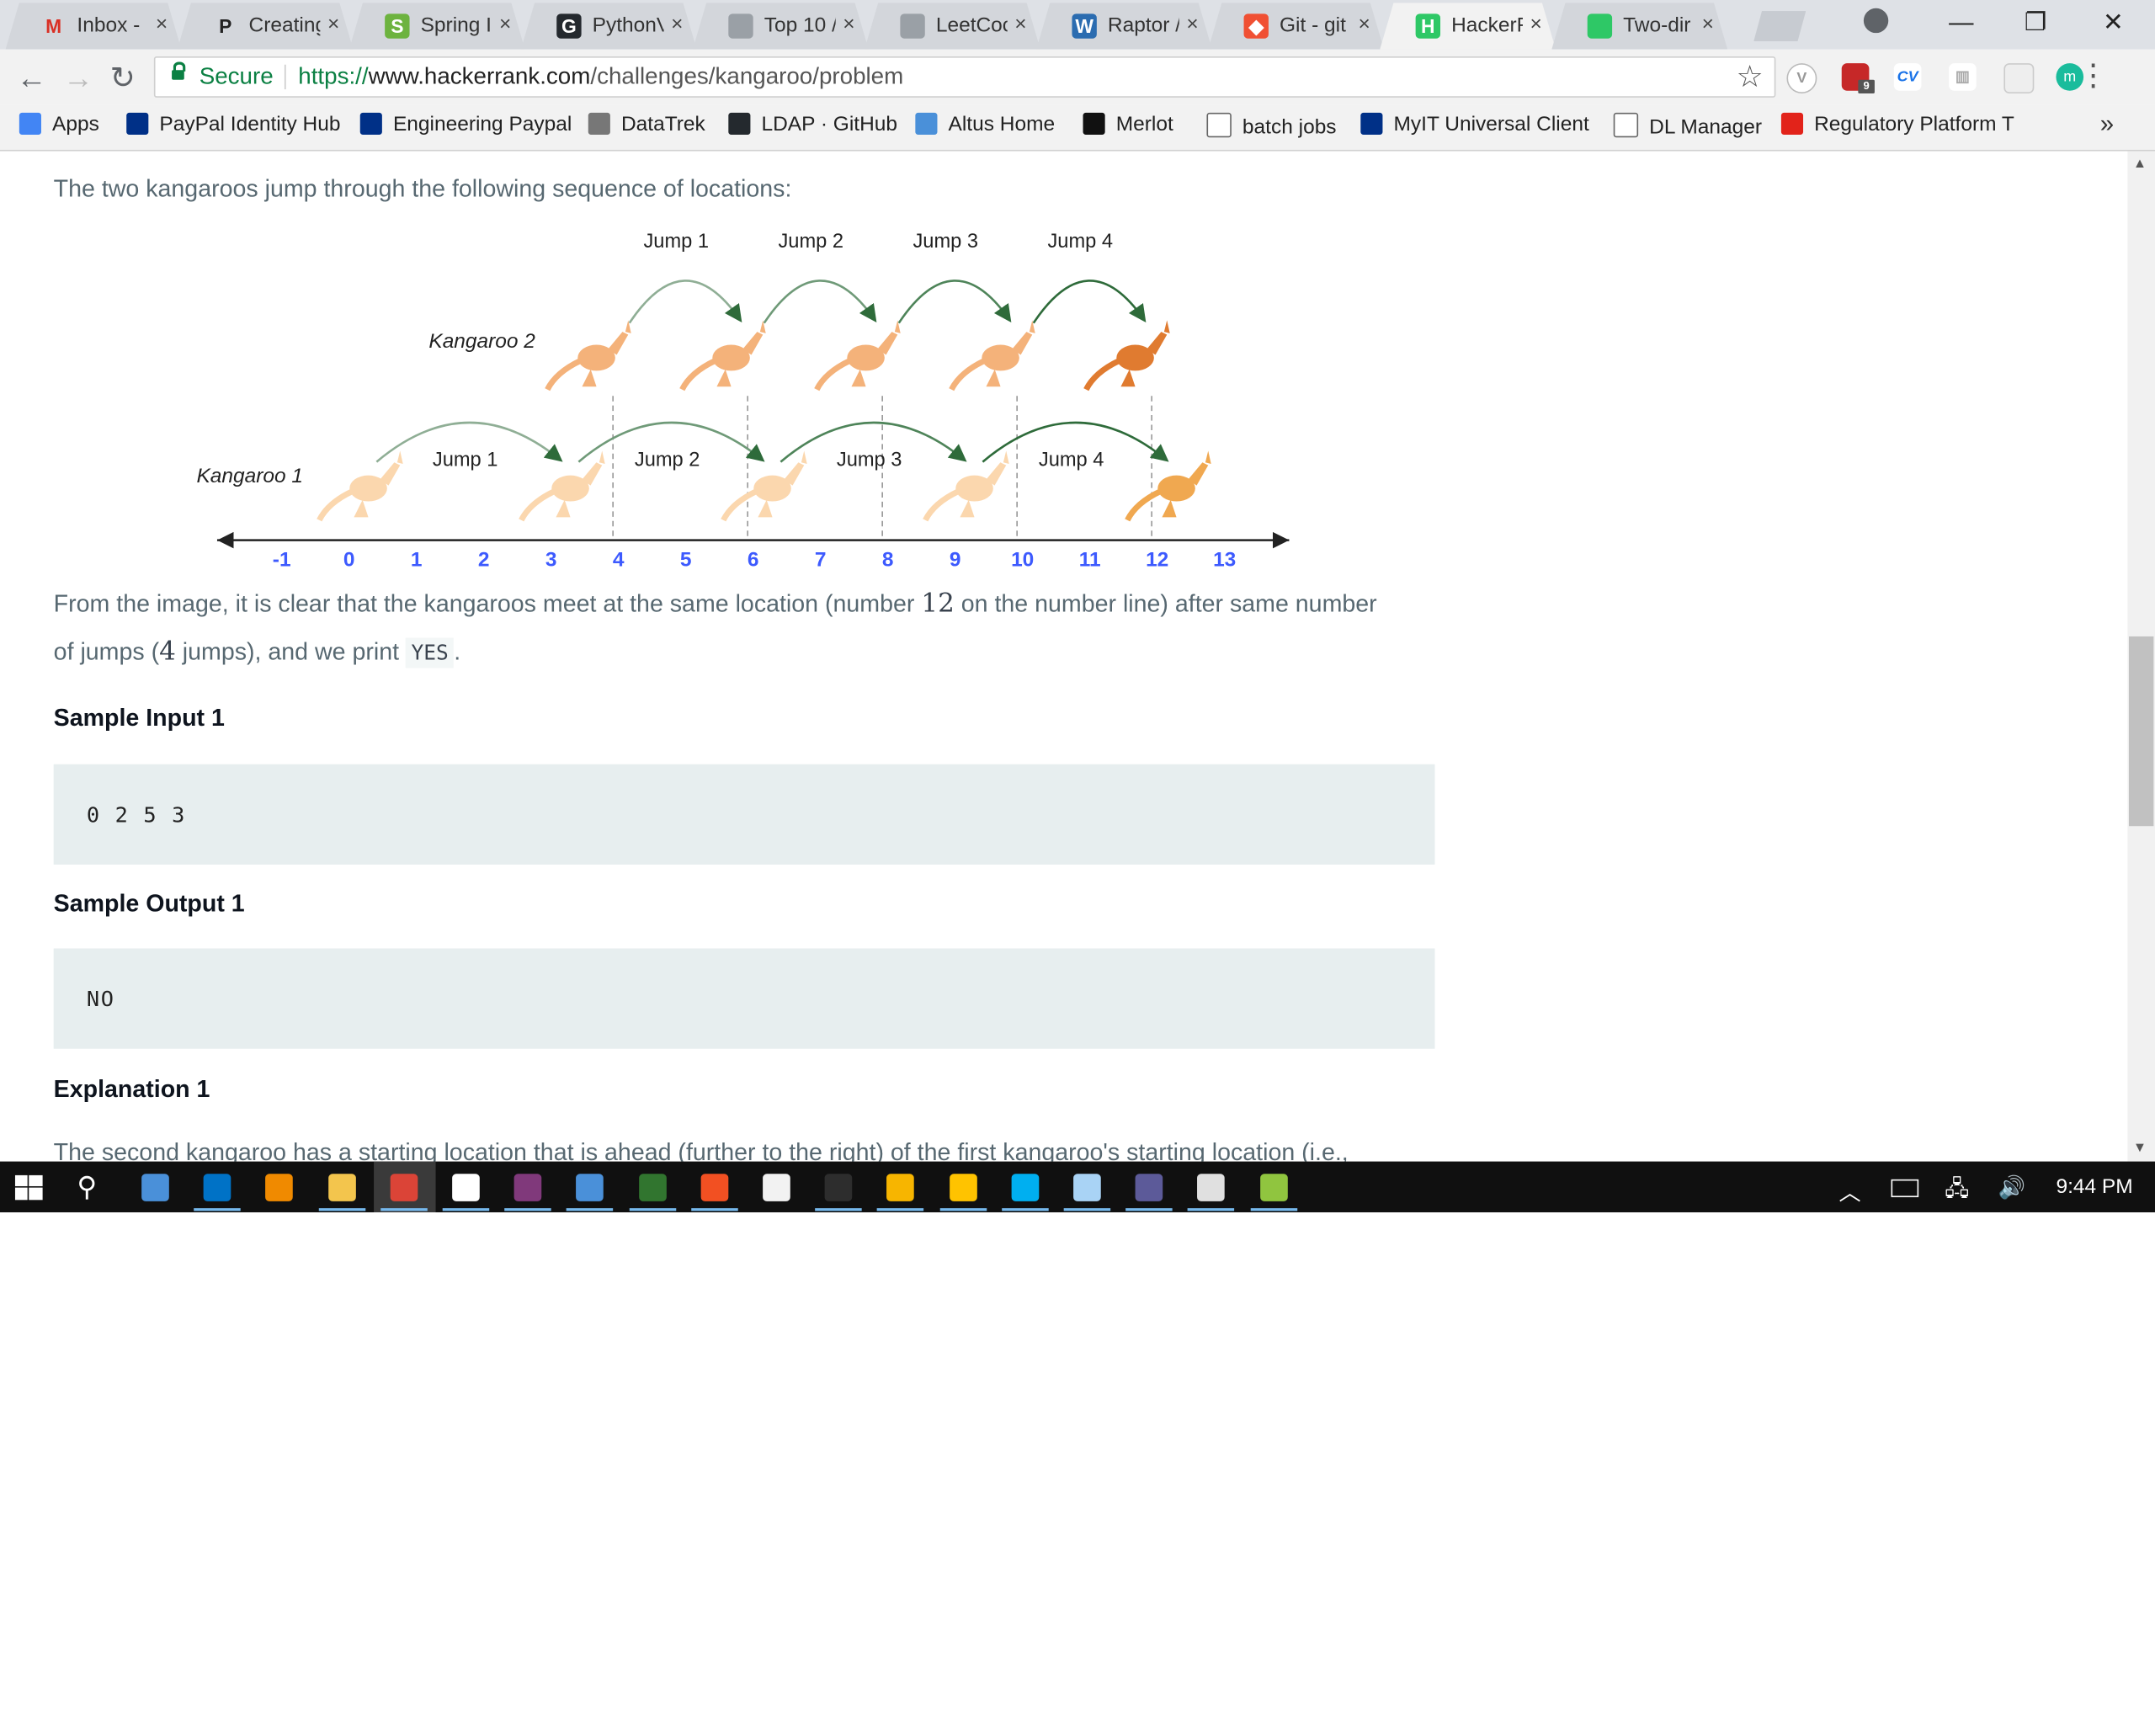  I want to click on notepadpp-icon, so click(1273, 1187).